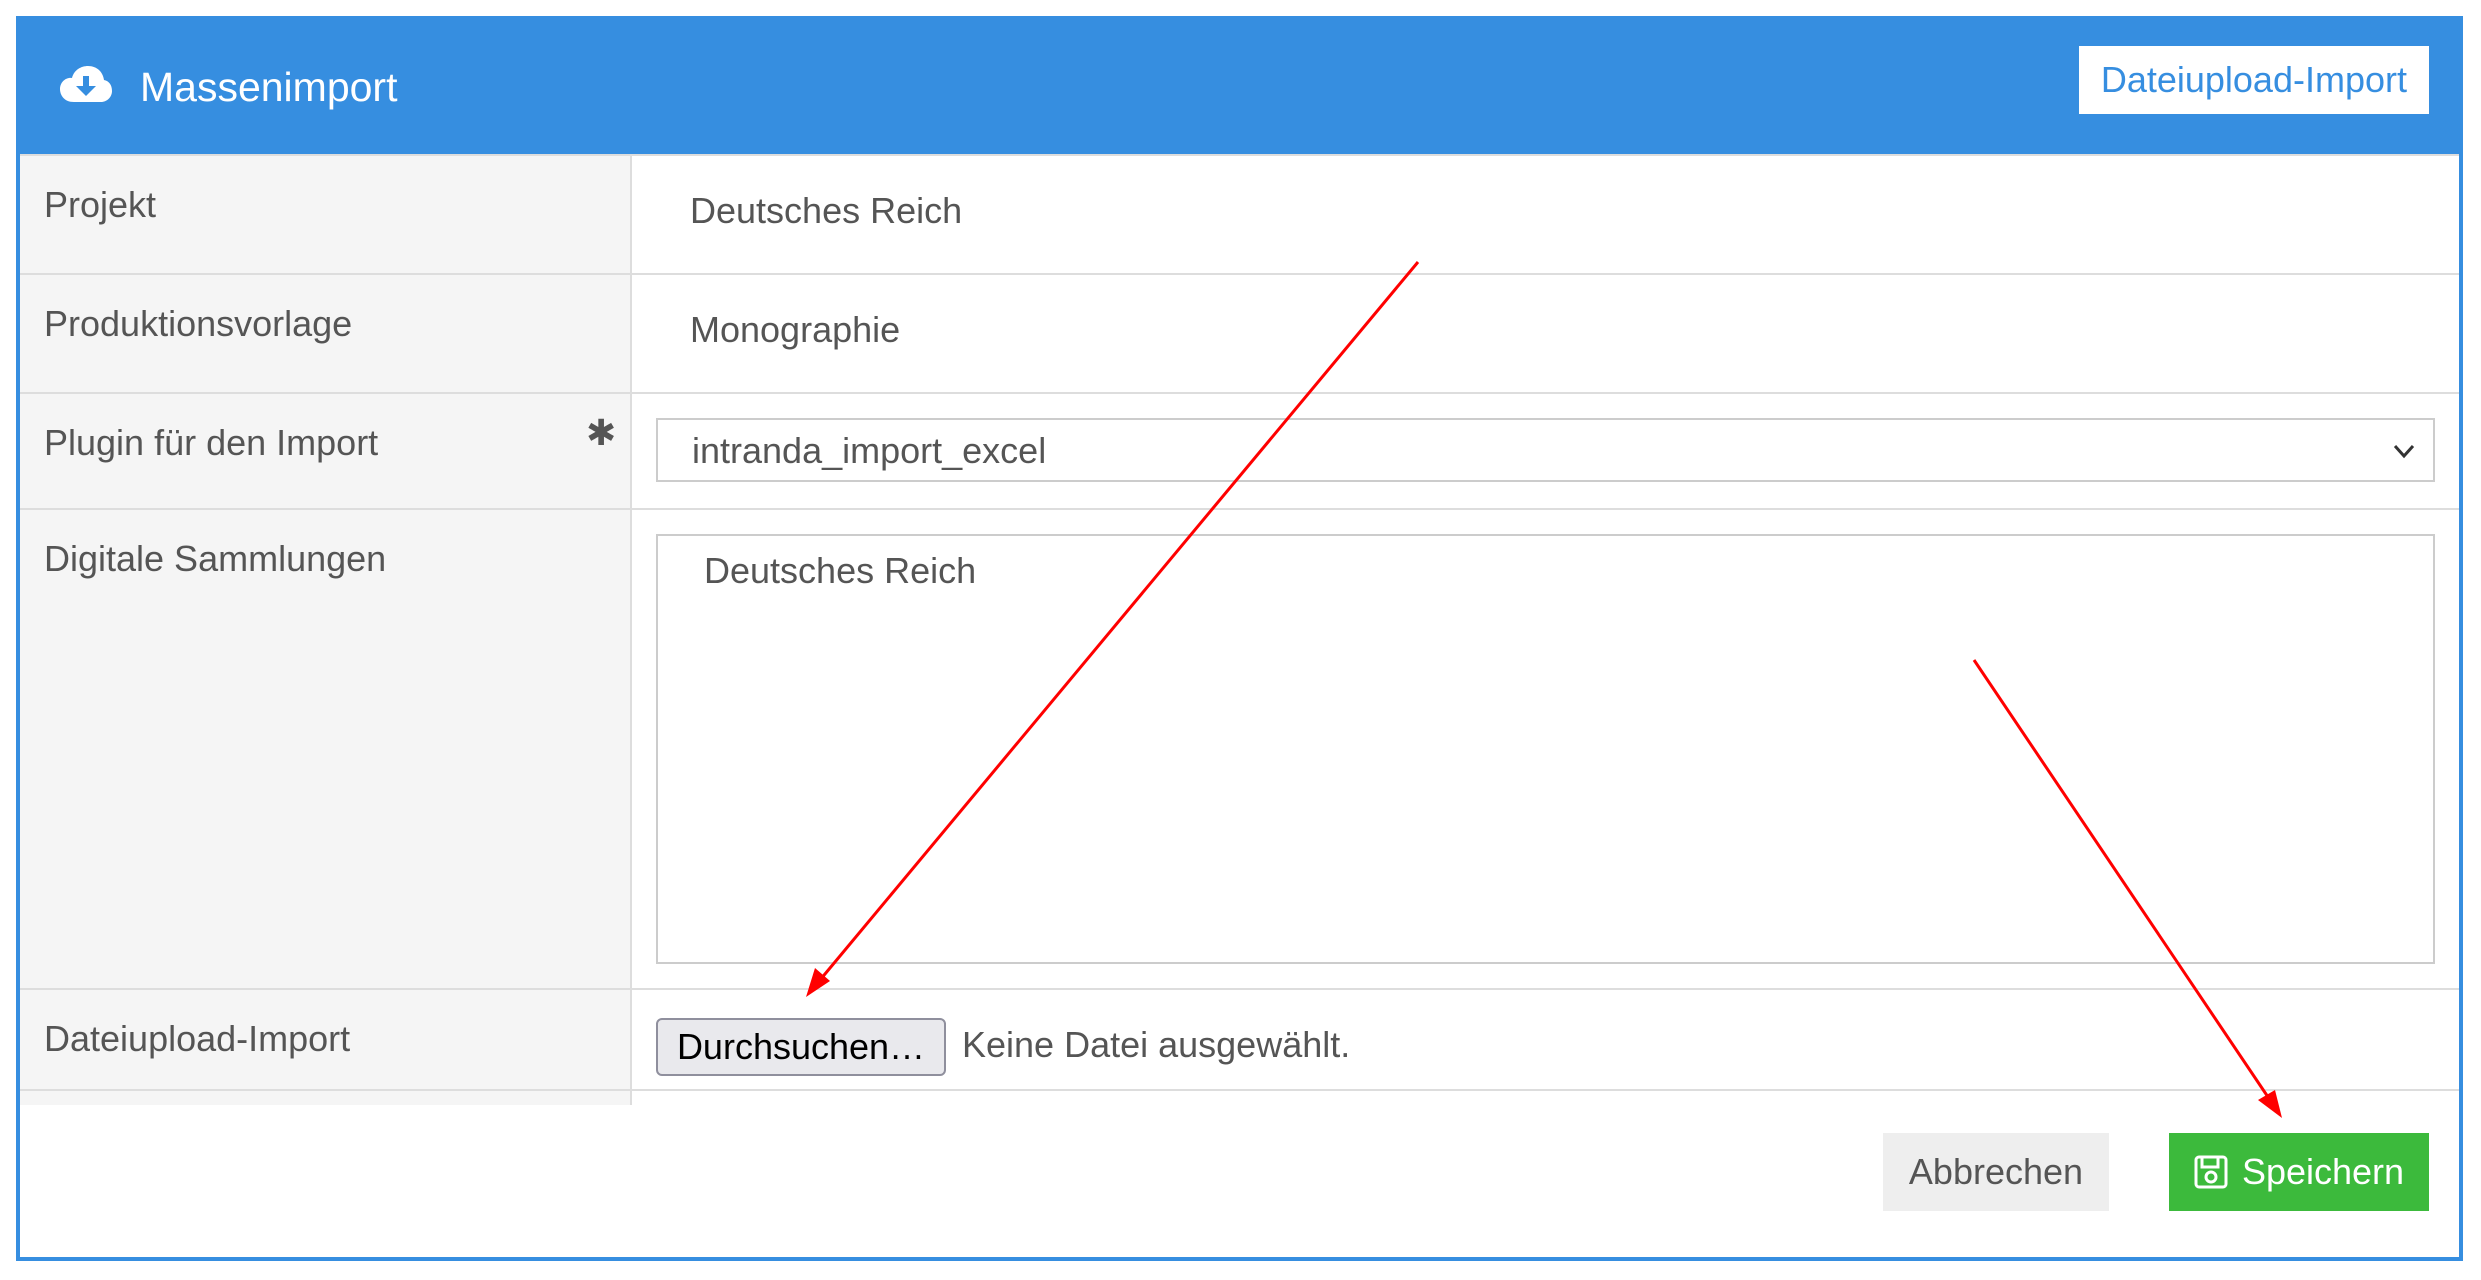  Describe the element at coordinates (1239, 213) in the screenshot. I see `project-row: Projekt Deutsches Reich` at that location.